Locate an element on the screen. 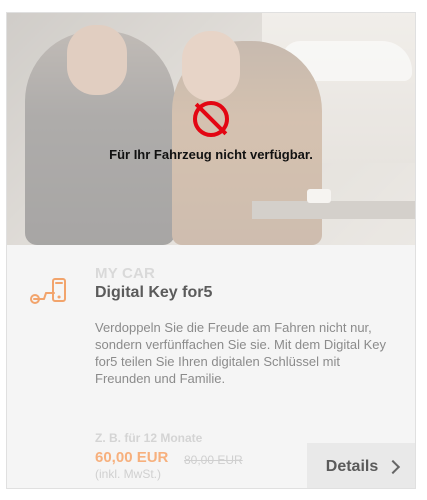 Image resolution: width=427 pixels, height=500 pixels. details-button: Details is located at coordinates (361, 465).